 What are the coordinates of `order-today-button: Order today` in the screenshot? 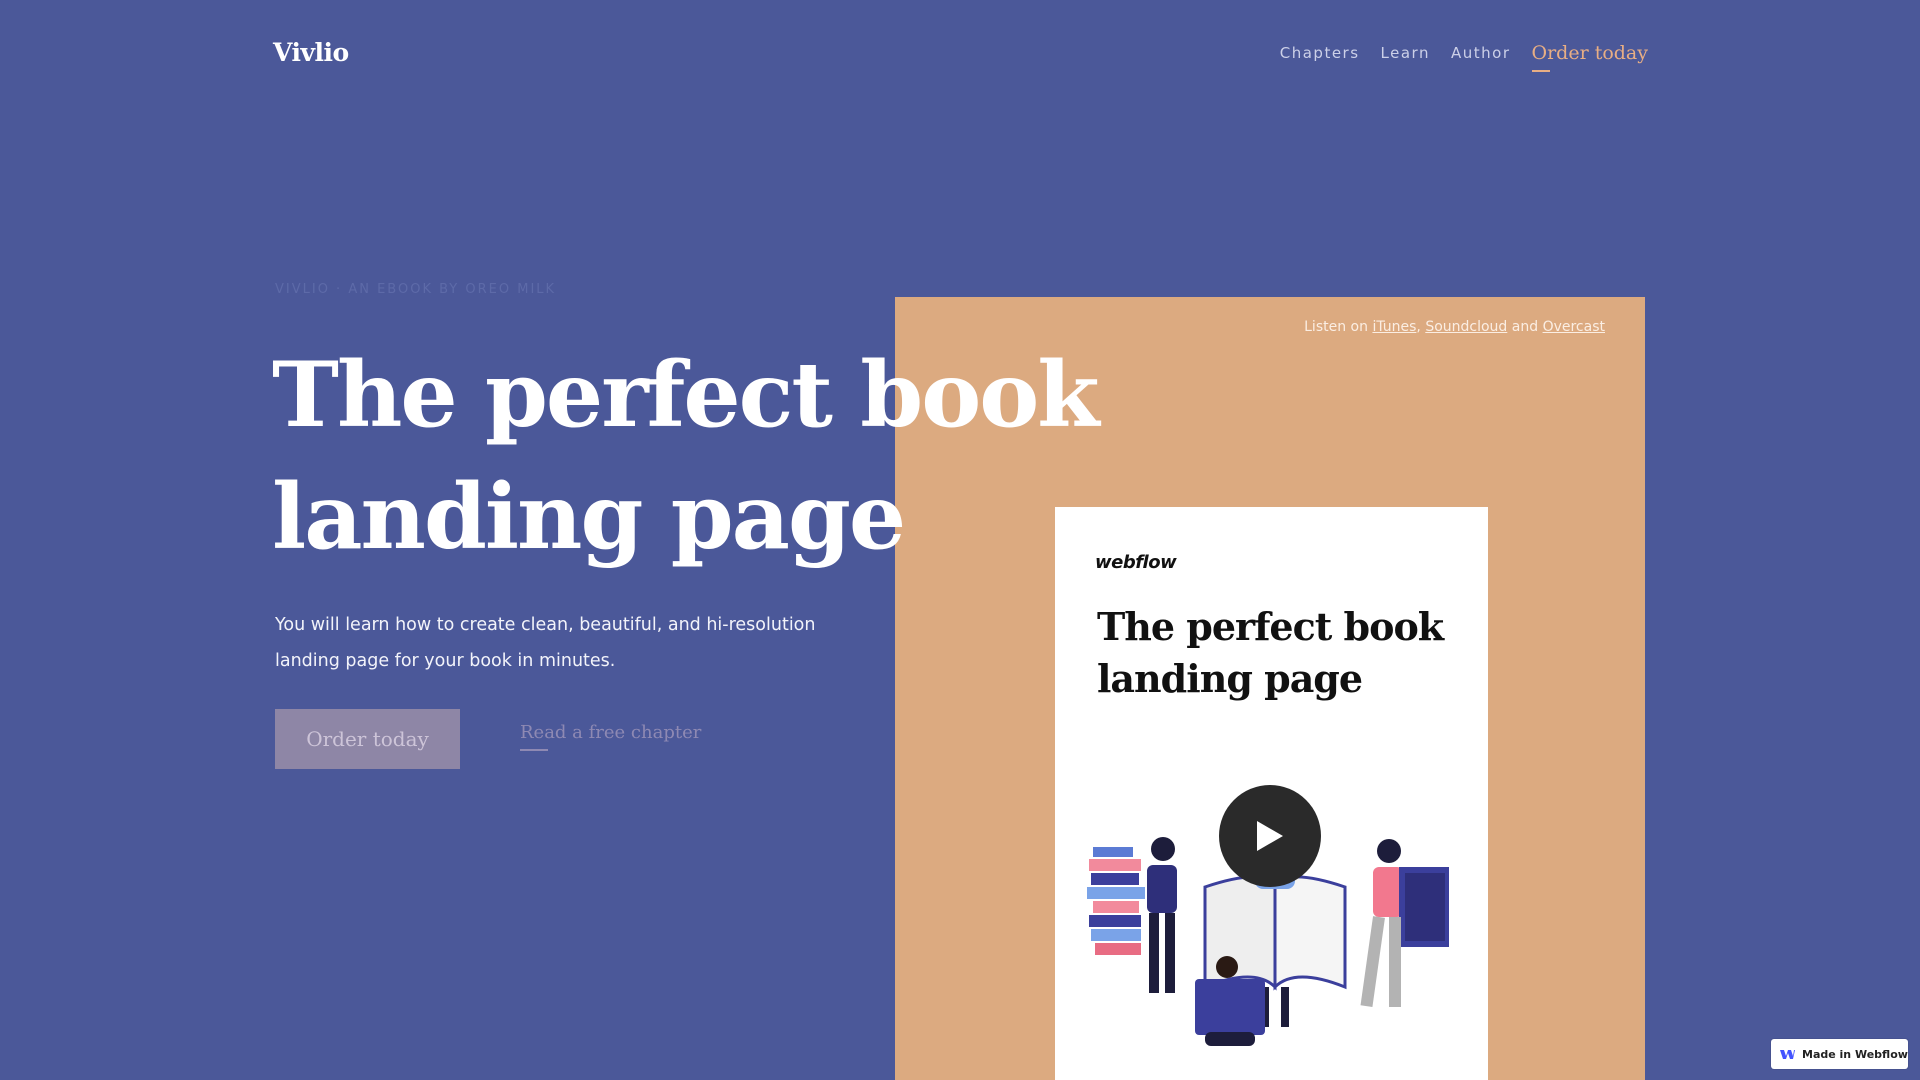 It's located at (367, 739).